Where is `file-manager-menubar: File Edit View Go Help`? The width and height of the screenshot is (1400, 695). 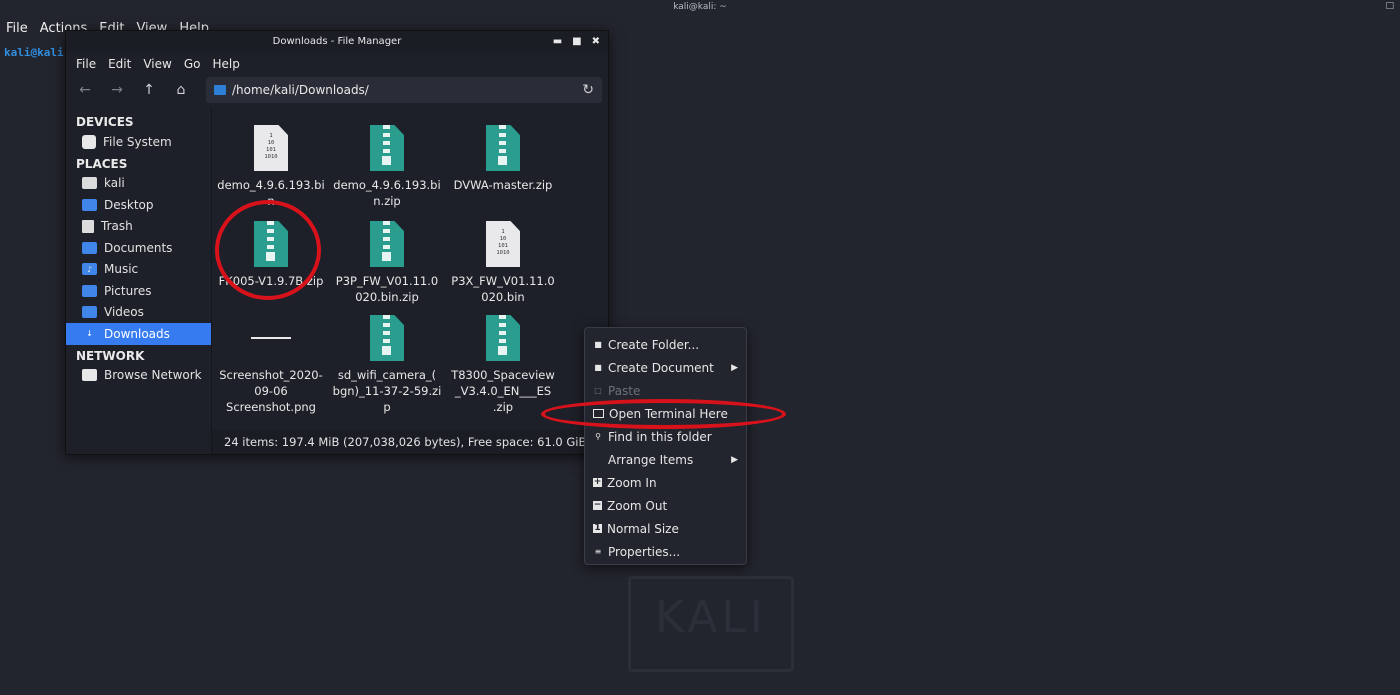 file-manager-menubar: File Edit View Go Help is located at coordinates (337, 64).